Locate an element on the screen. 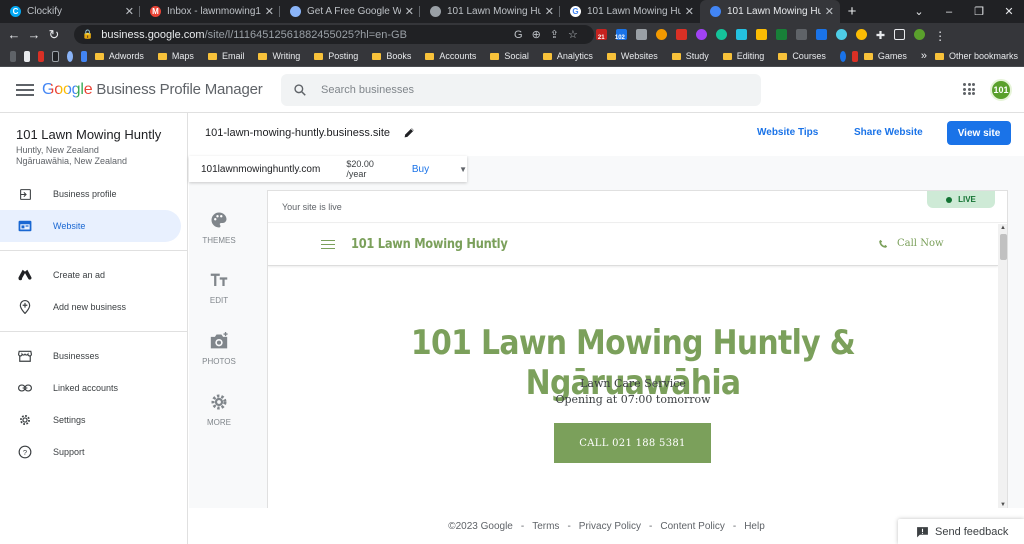  account-avatar: 101 is located at coordinates (1001, 90).